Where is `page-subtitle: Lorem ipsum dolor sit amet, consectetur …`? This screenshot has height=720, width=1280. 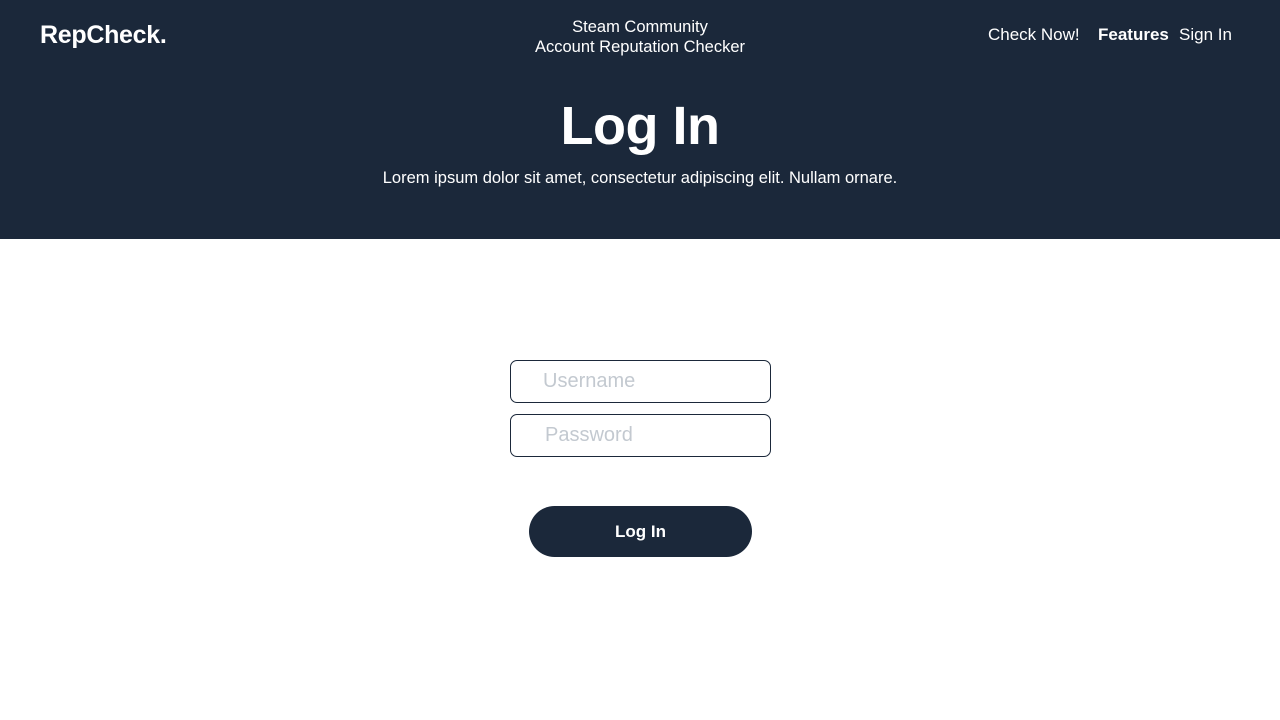 page-subtitle: Lorem ipsum dolor sit amet, consectetur … is located at coordinates (640, 178).